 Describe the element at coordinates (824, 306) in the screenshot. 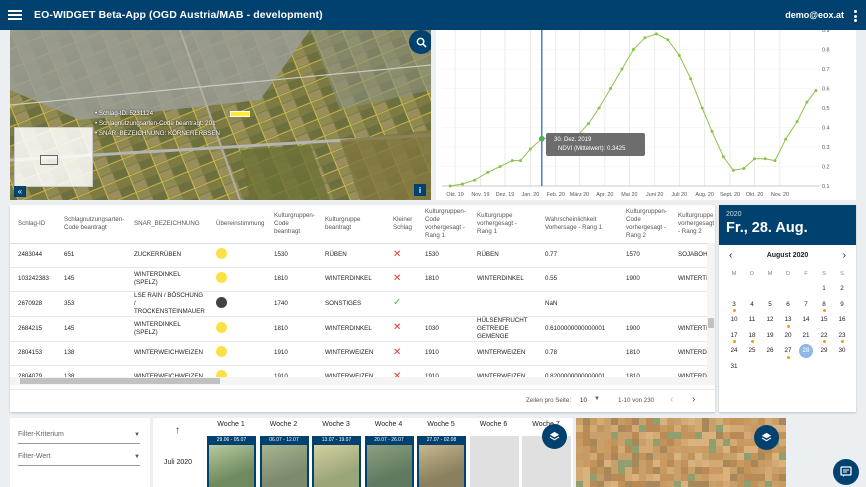

I see `calendar-day: 8` at that location.